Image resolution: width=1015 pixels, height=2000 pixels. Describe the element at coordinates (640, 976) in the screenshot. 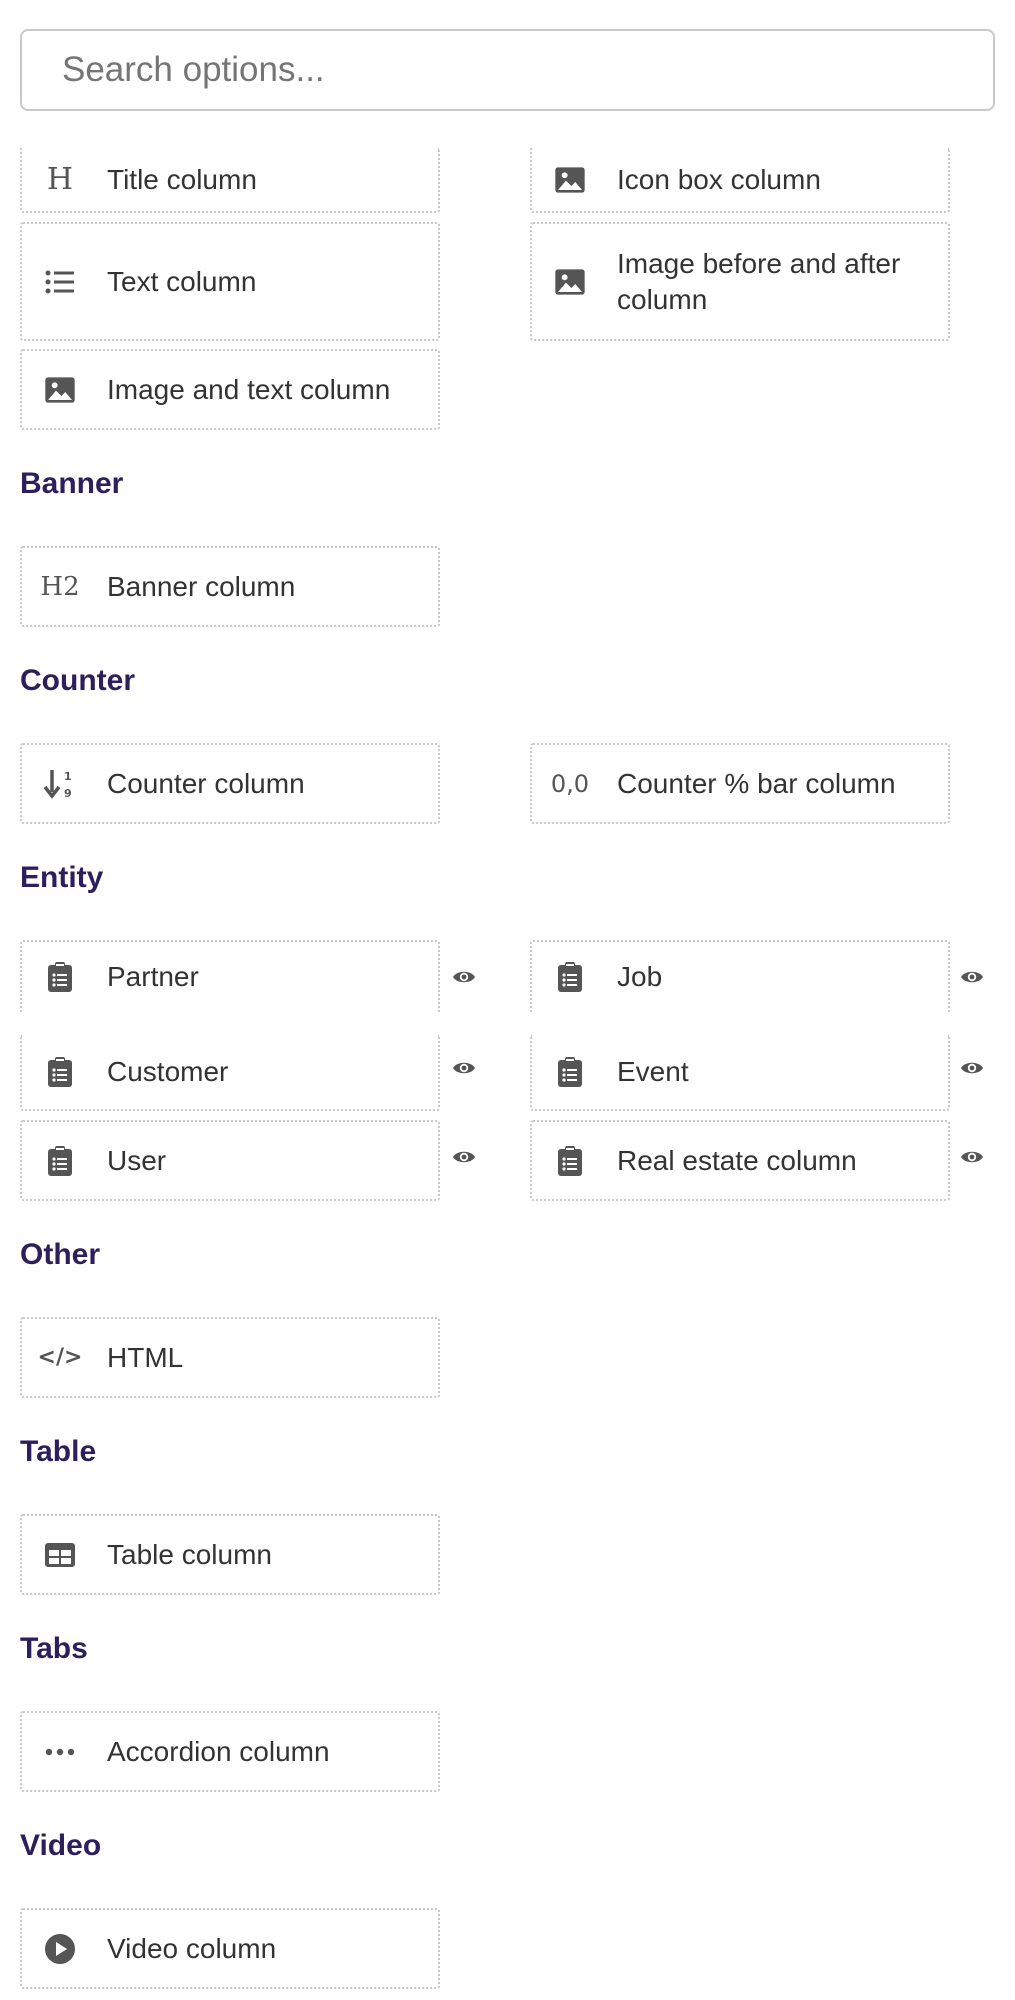

I see `job-label: Job` at that location.